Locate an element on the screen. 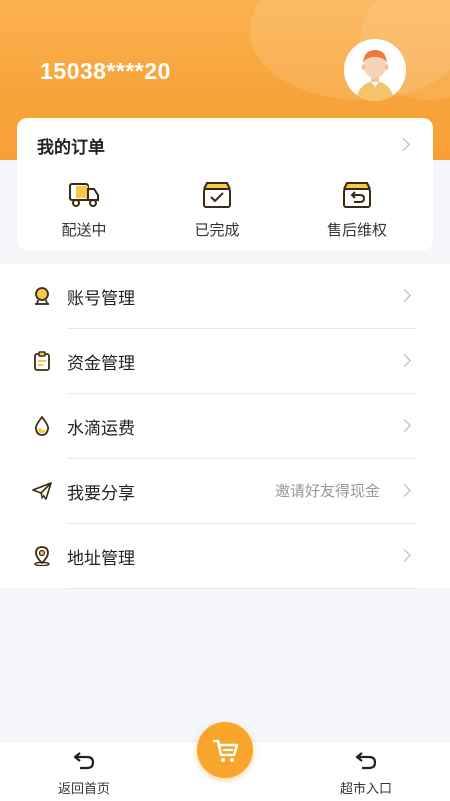  water-drop-icon is located at coordinates (42, 426).